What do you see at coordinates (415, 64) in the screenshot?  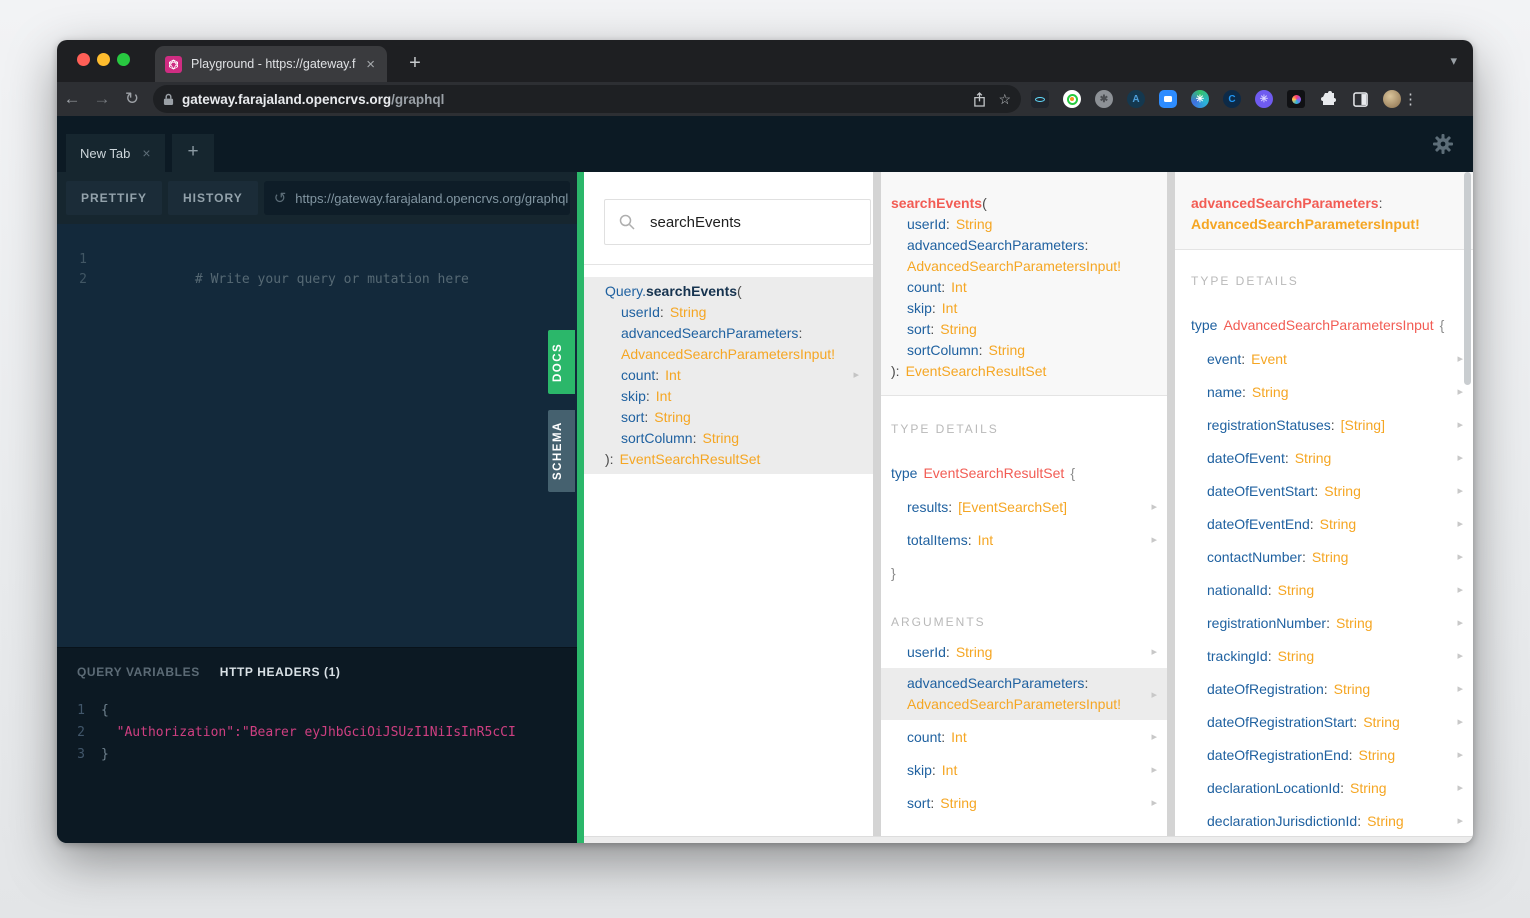 I see `new-tab-button: +` at bounding box center [415, 64].